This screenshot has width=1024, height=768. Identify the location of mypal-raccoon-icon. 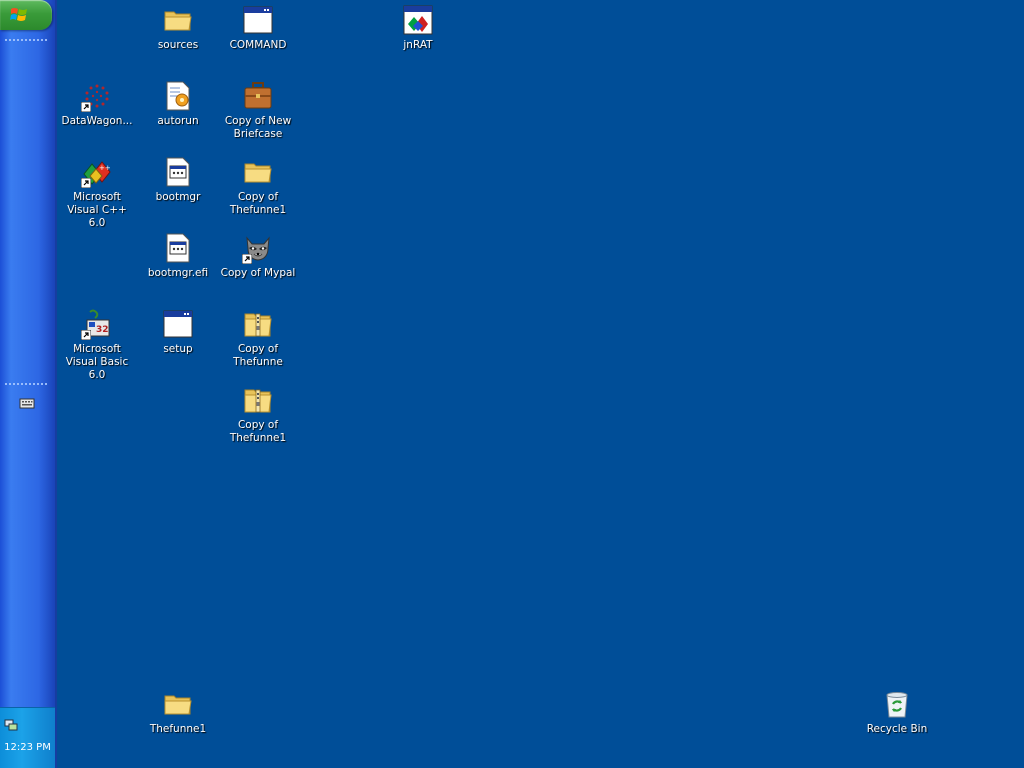
(258, 248).